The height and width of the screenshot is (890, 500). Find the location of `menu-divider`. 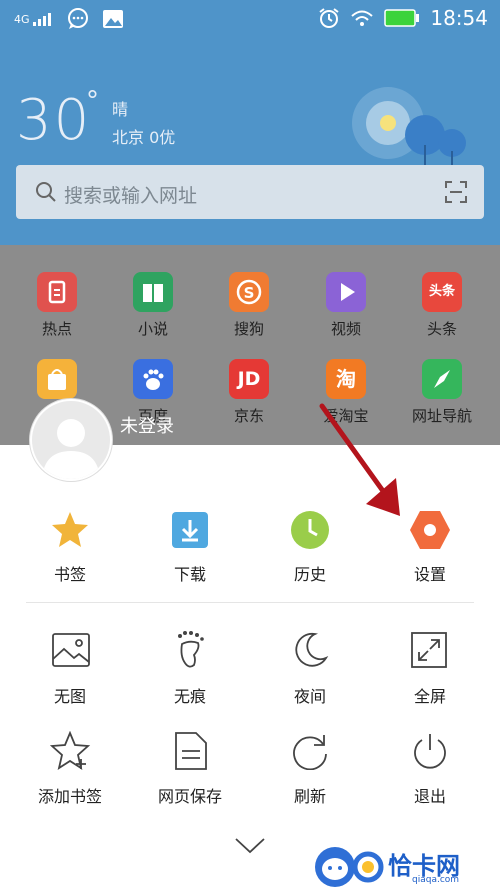

menu-divider is located at coordinates (250, 602).